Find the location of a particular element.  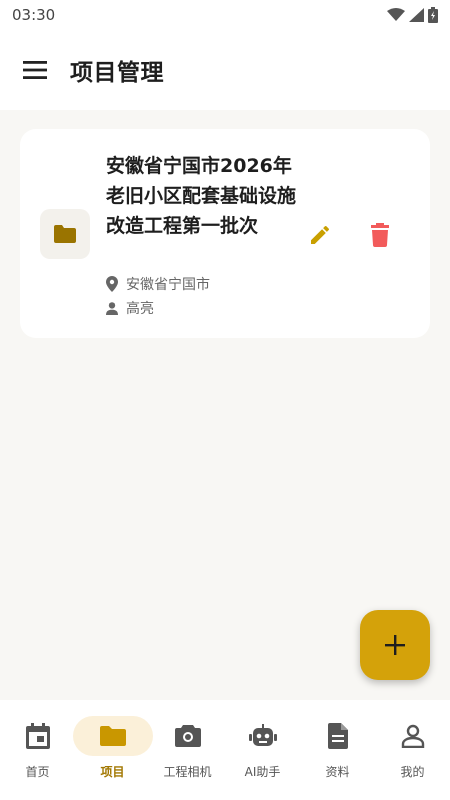

nav-item-camera: 工程相机 is located at coordinates (187, 750).